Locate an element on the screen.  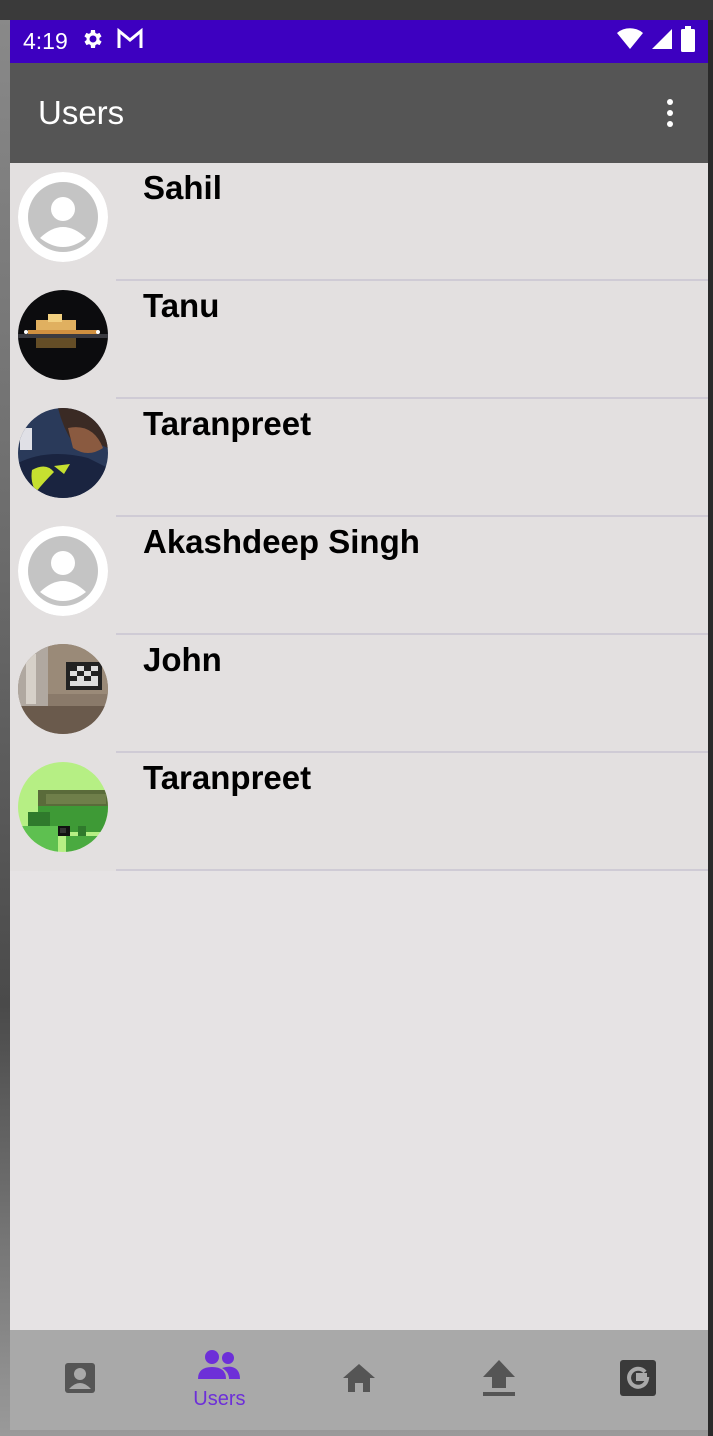
upload-icon is located at coordinates (499, 1380).